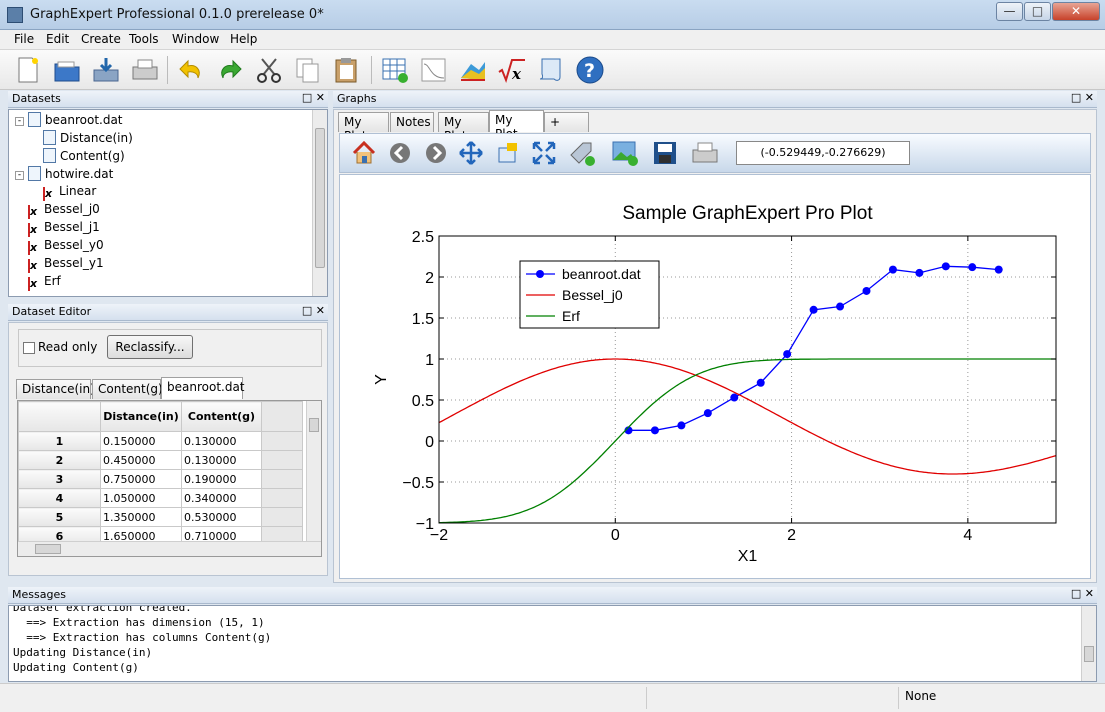 The width and height of the screenshot is (1105, 712). Describe the element at coordinates (516, 125) in the screenshot. I see `graph-tab-my-plot-active: My Plot` at that location.